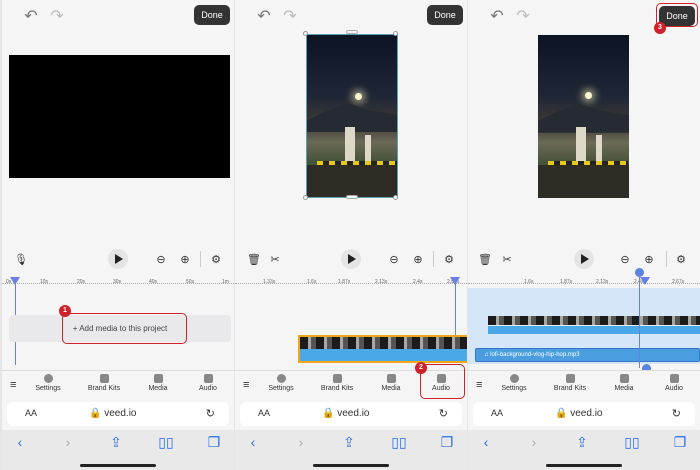  What do you see at coordinates (639, 320) in the screenshot?
I see `playhead-line` at bounding box center [639, 320].